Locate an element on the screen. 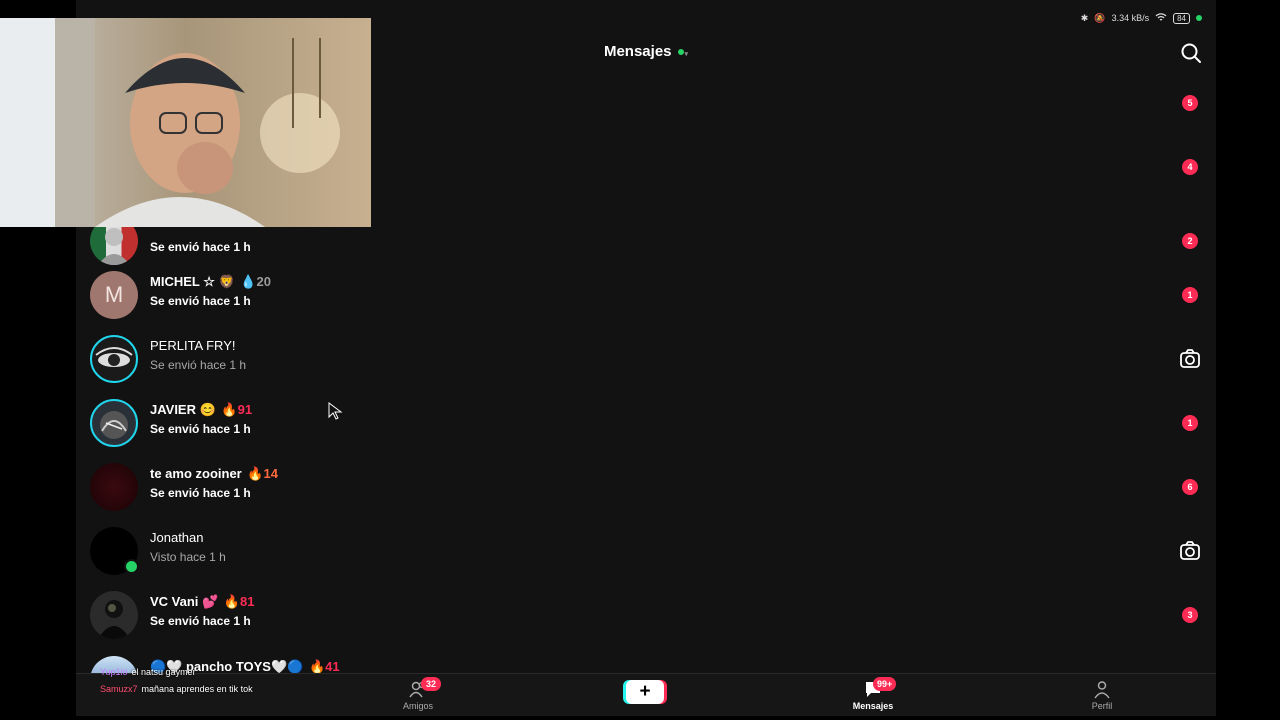 This screenshot has width=1280, height=720. recording-dot is located at coordinates (1199, 18).